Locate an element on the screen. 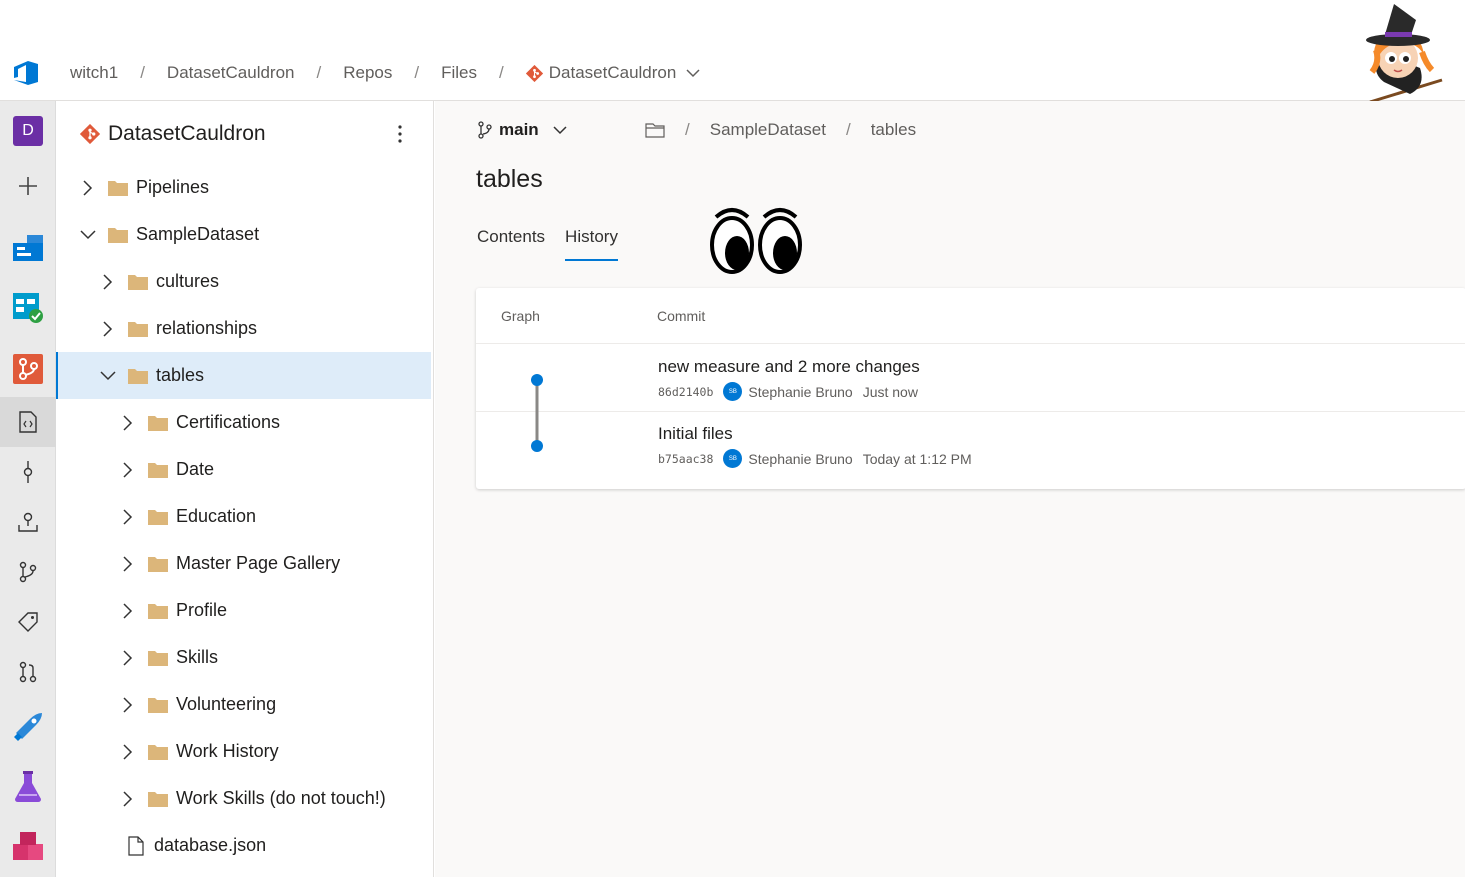  commit-message: Initial files is located at coordinates (815, 434).